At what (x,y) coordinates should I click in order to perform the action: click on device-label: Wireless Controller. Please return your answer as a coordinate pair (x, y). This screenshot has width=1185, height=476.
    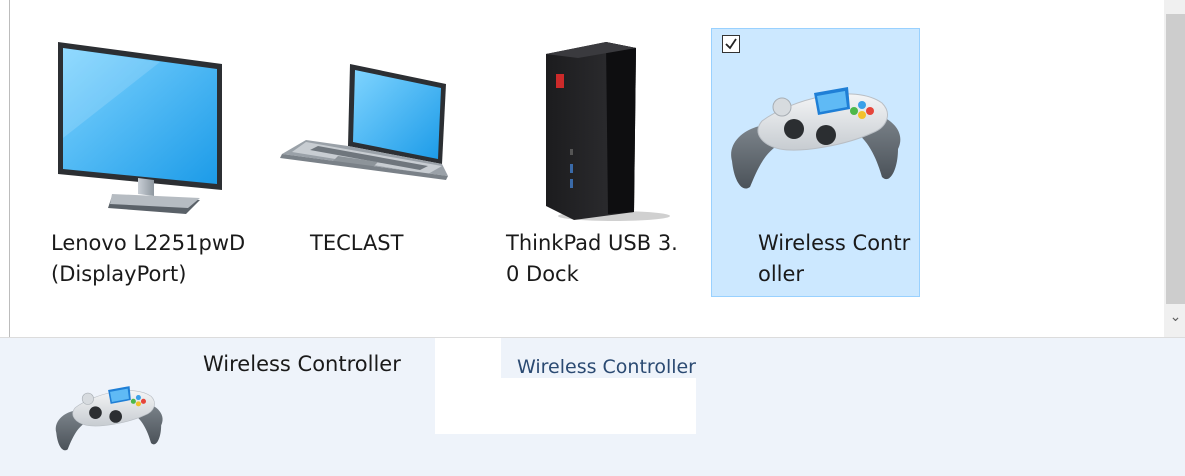
    Looking at the image, I should click on (834, 258).